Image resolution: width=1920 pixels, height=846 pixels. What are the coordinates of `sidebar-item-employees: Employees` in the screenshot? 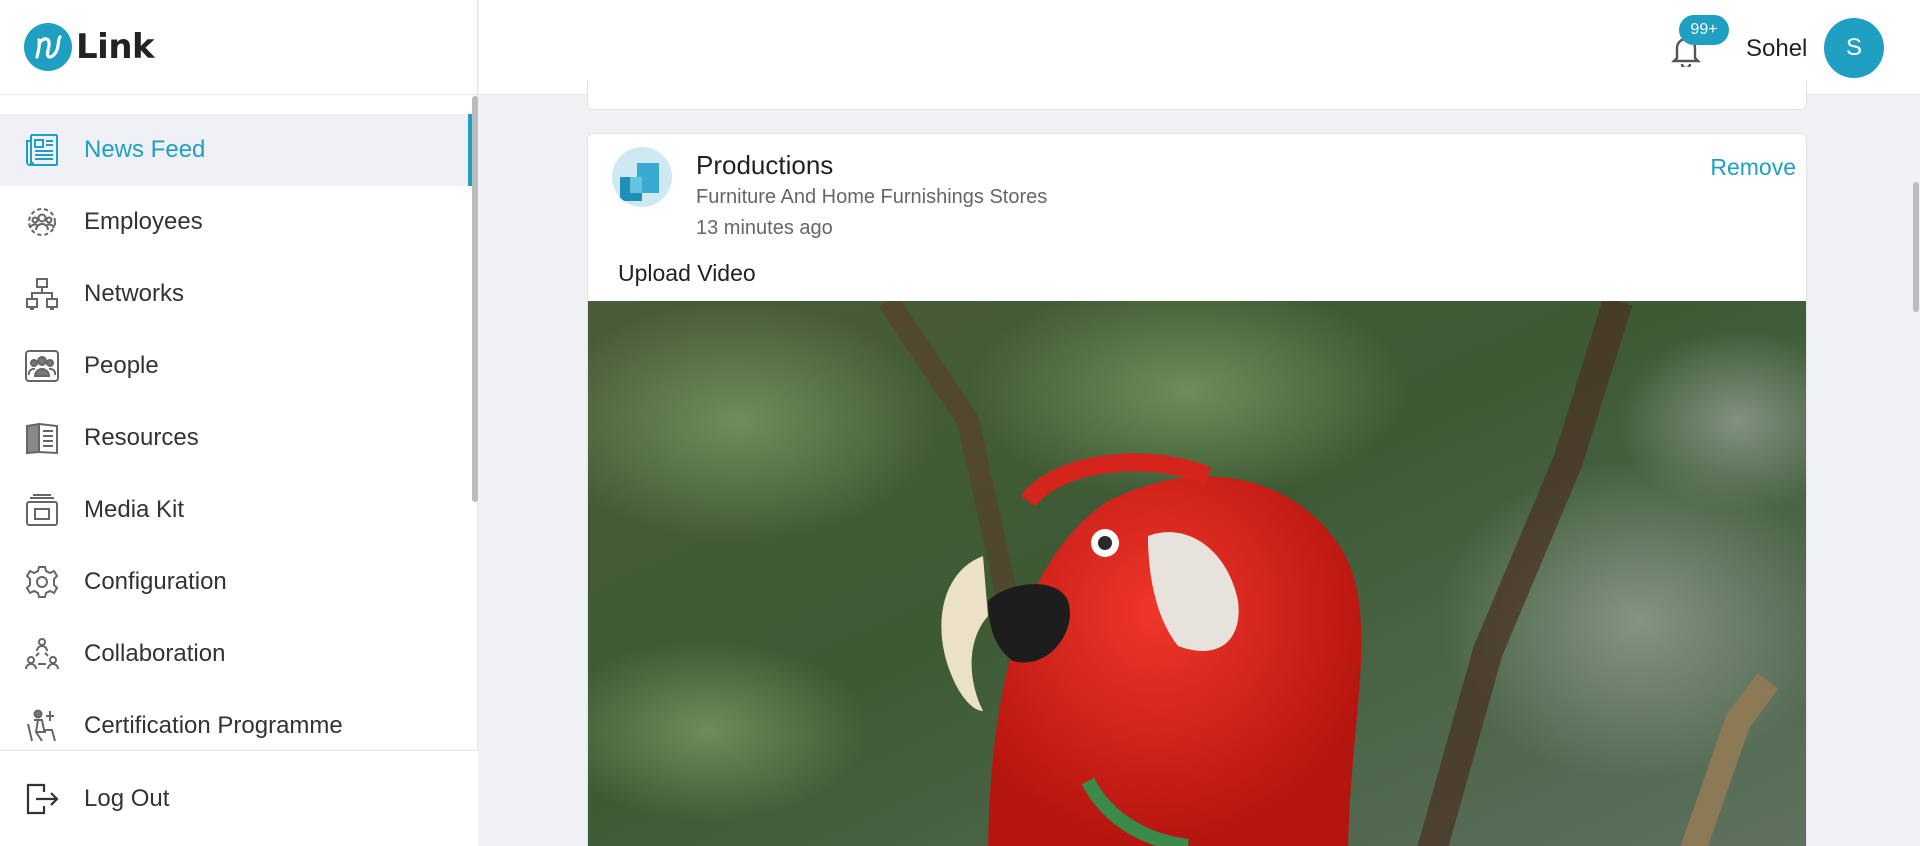 It's located at (236, 222).